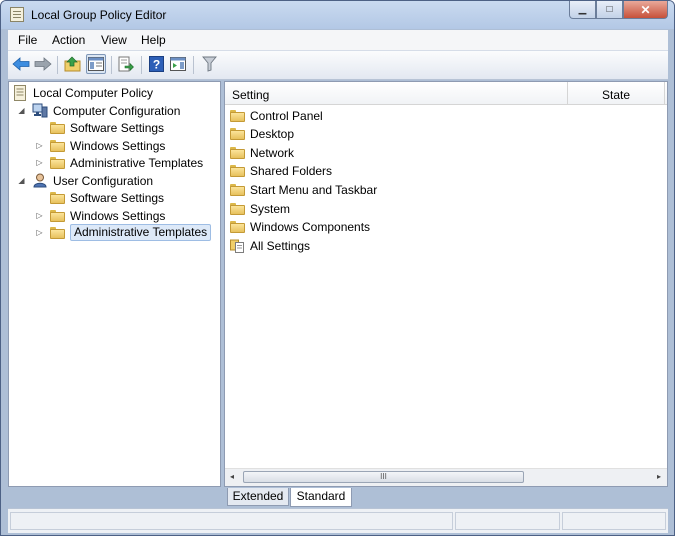 Image resolution: width=675 pixels, height=536 pixels. I want to click on tree-item-uc-windows-settings: ▷ Windows Settings, so click(100, 215).